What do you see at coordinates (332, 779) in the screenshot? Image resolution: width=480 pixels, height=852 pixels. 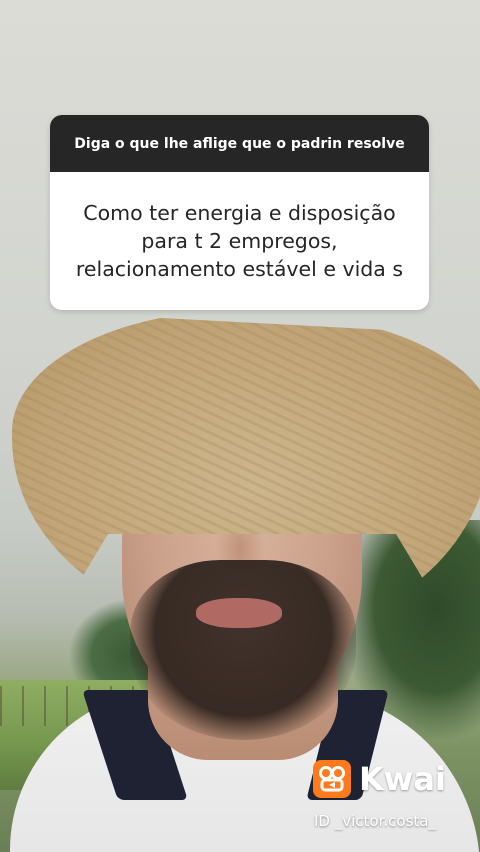 I see `kwai-logo-icon` at bounding box center [332, 779].